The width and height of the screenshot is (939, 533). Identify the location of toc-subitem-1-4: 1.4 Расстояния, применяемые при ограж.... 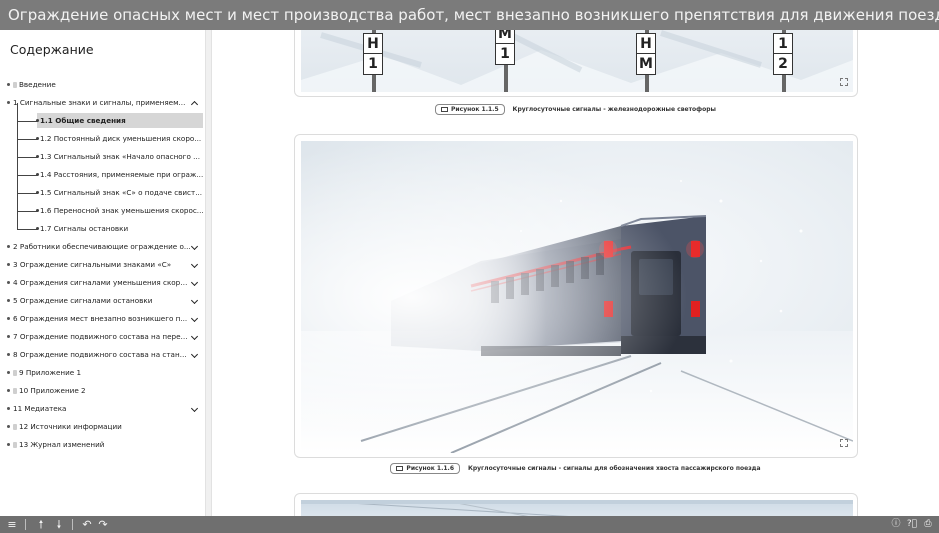
(102, 175).